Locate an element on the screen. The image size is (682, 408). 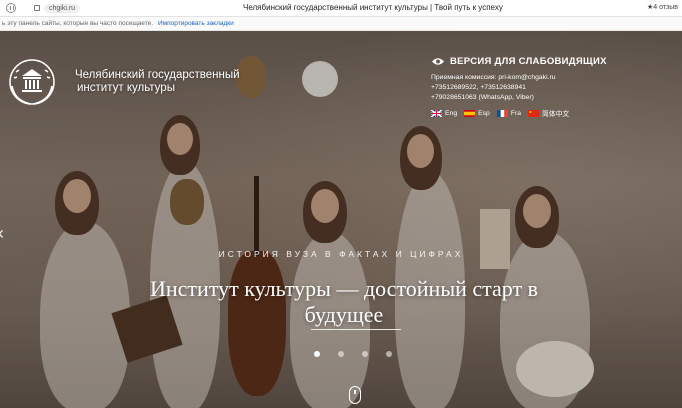
university-name-line1: Челябинский государственный is located at coordinates (157, 75).